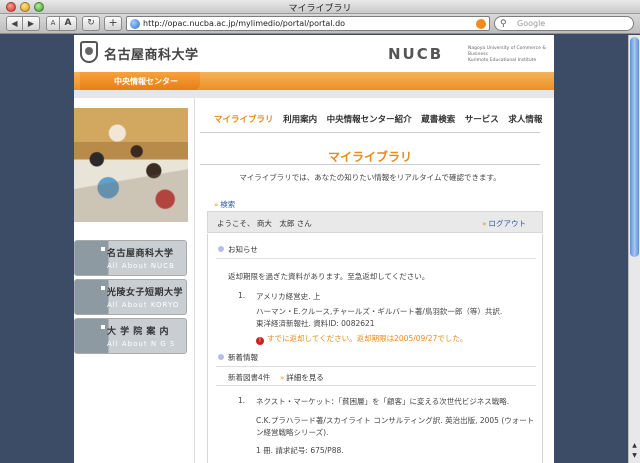 The width and height of the screenshot is (640, 463). I want to click on notices-heading: お知らせ, so click(238, 249).